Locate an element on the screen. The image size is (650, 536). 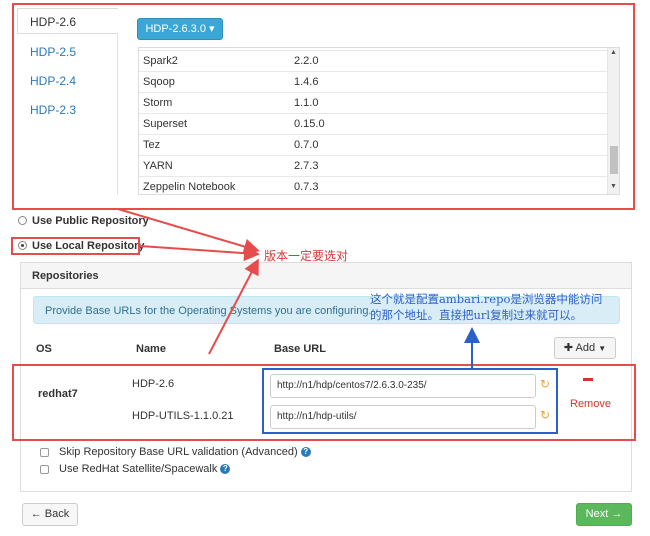
arrow-from-os-row is located at coordinates (233, 306).